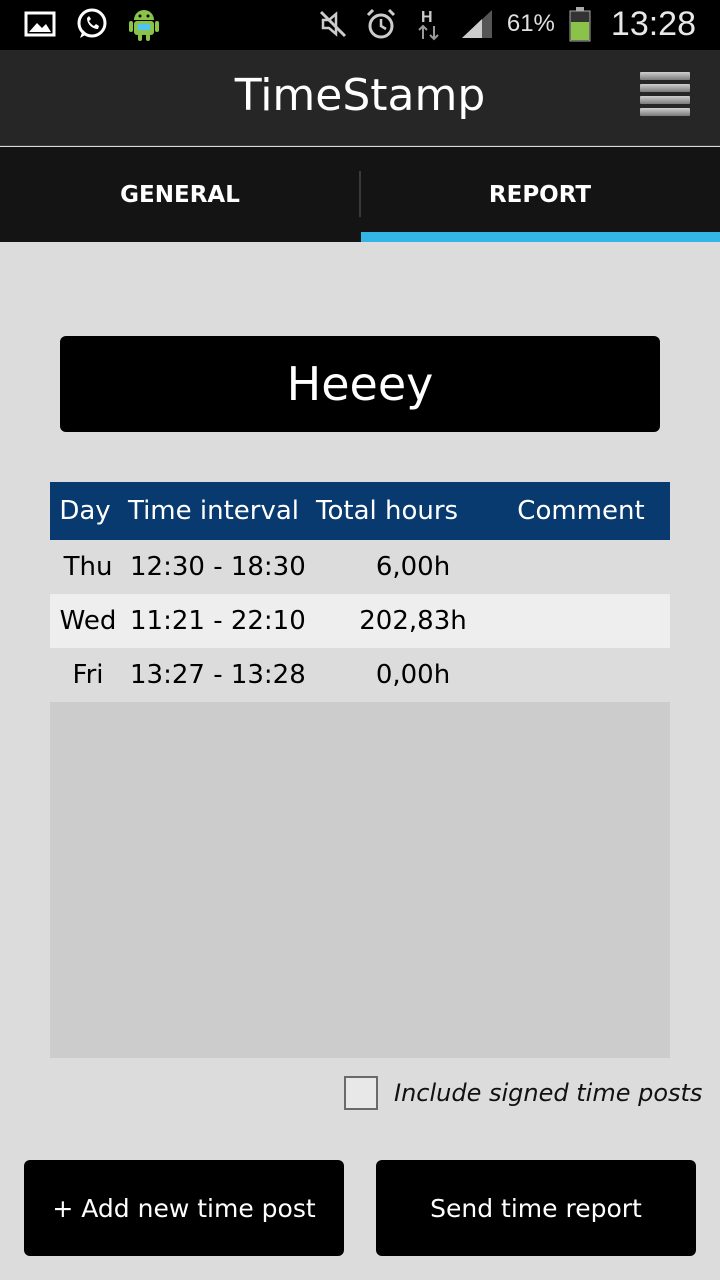  I want to click on header-time-interval: Time interval, so click(214, 511).